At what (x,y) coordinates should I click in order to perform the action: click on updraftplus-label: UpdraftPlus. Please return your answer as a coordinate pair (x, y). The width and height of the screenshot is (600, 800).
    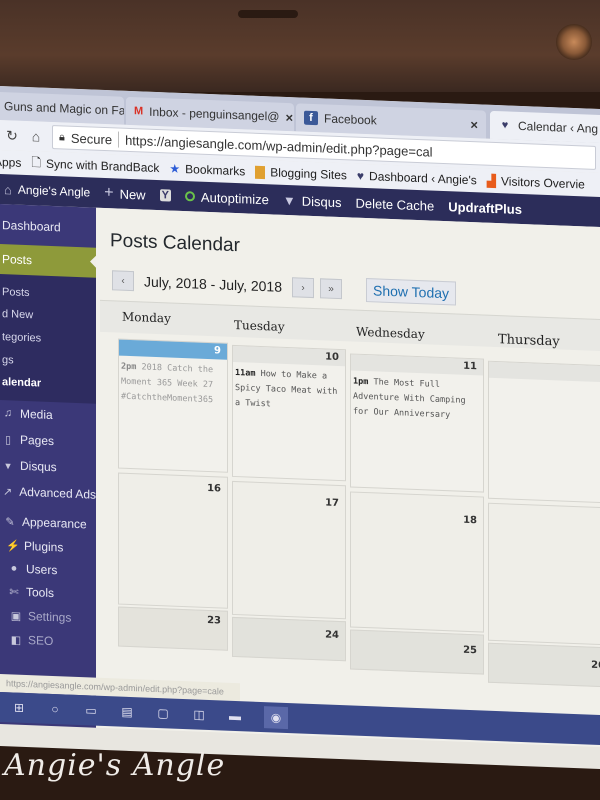
    Looking at the image, I should click on (485, 207).